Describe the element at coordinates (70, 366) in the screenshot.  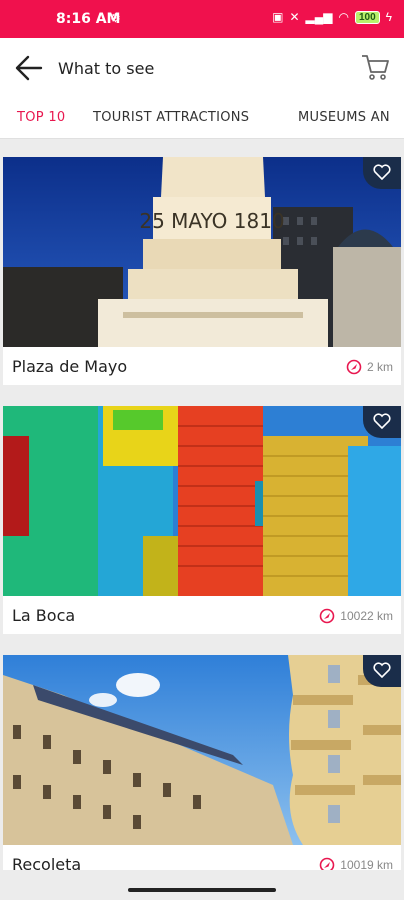
I see `place-name: Plaza de Mayo` at that location.